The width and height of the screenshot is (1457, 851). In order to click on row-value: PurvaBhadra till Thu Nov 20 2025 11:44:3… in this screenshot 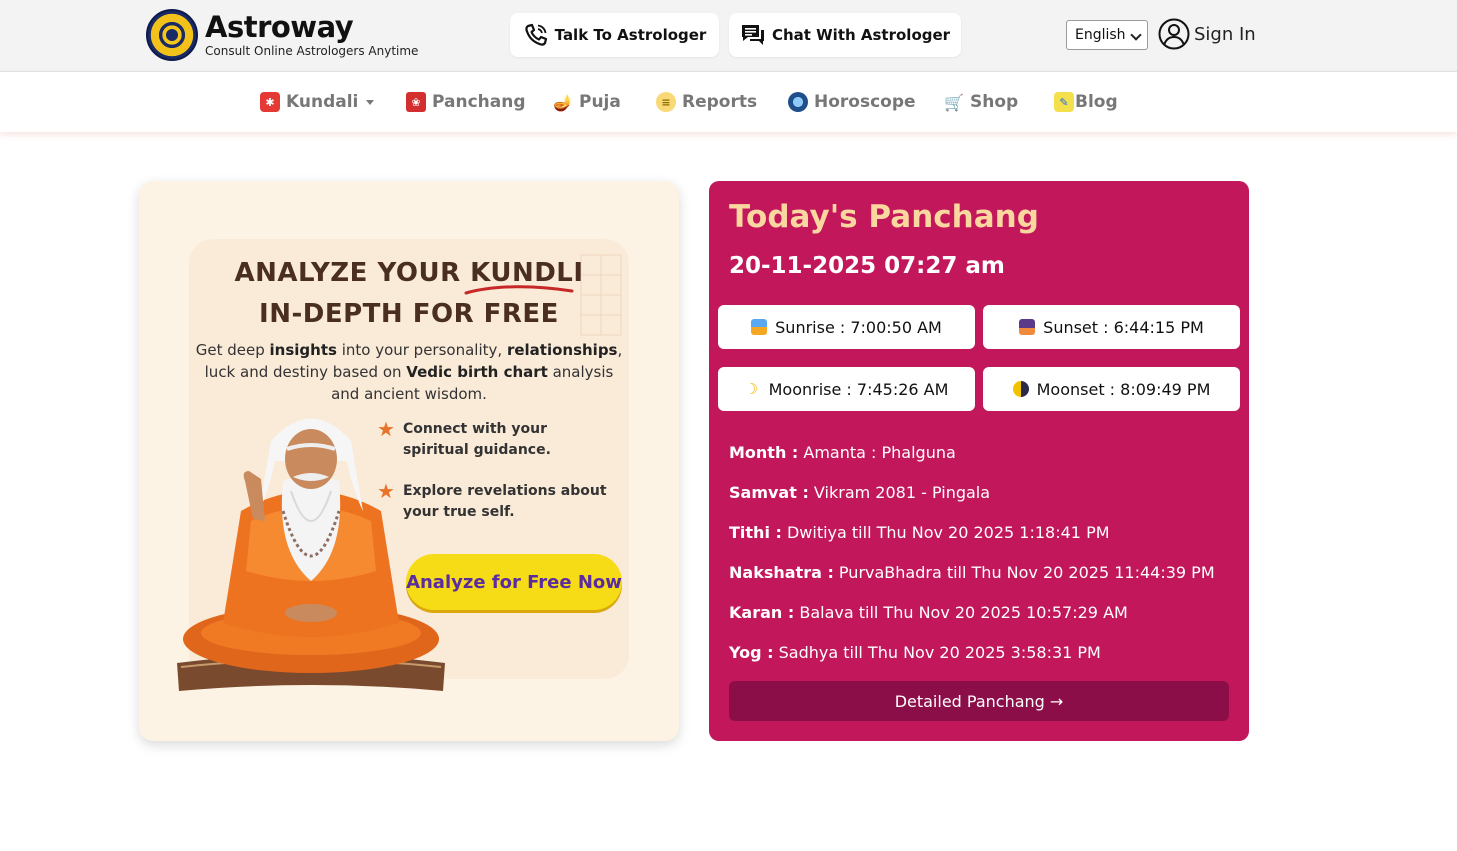, I will do `click(1024, 572)`.